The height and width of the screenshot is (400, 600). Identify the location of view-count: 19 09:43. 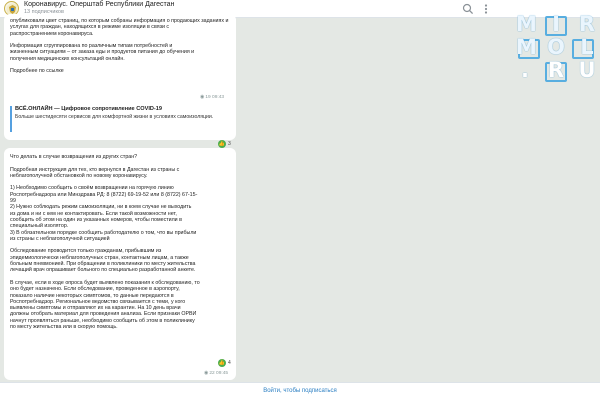
(215, 97).